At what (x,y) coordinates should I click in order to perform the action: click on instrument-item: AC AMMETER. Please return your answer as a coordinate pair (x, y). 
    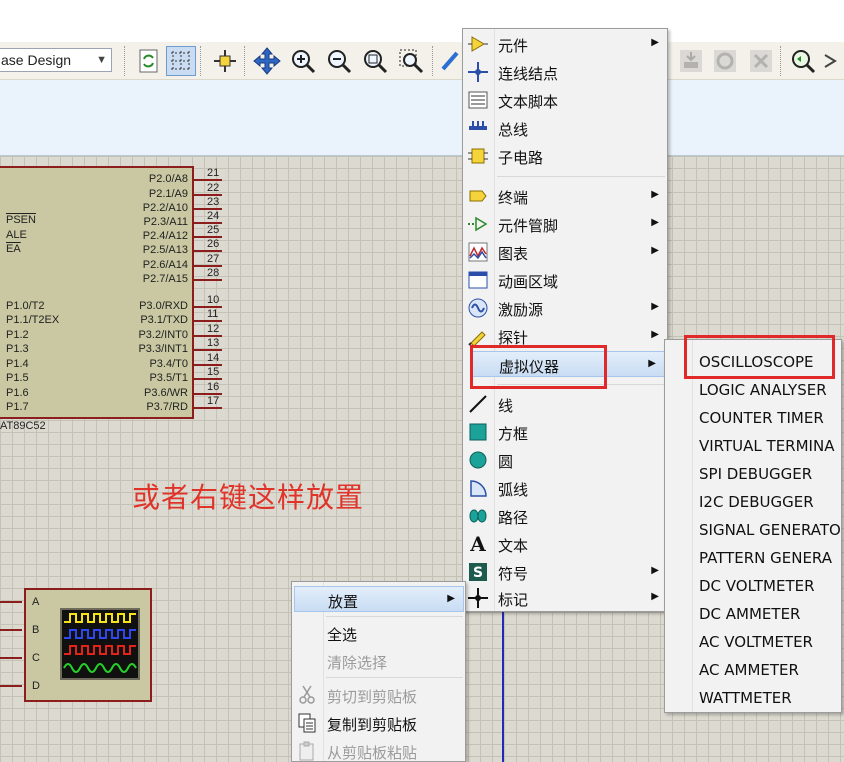
    Looking at the image, I should click on (753, 670).